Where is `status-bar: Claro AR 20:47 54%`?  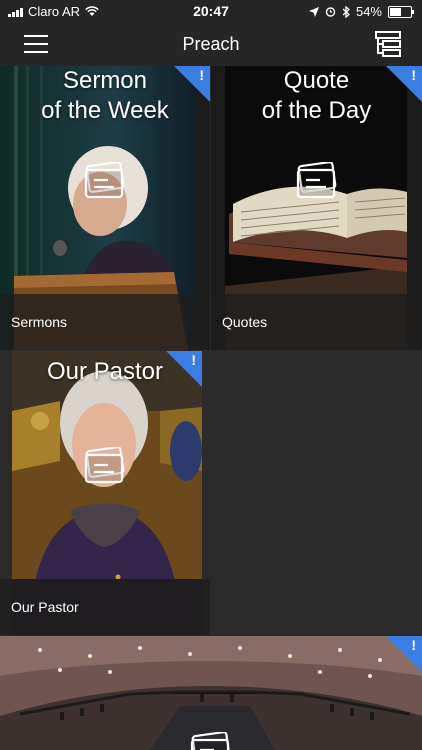
status-bar: Claro AR 20:47 54% is located at coordinates (211, 11).